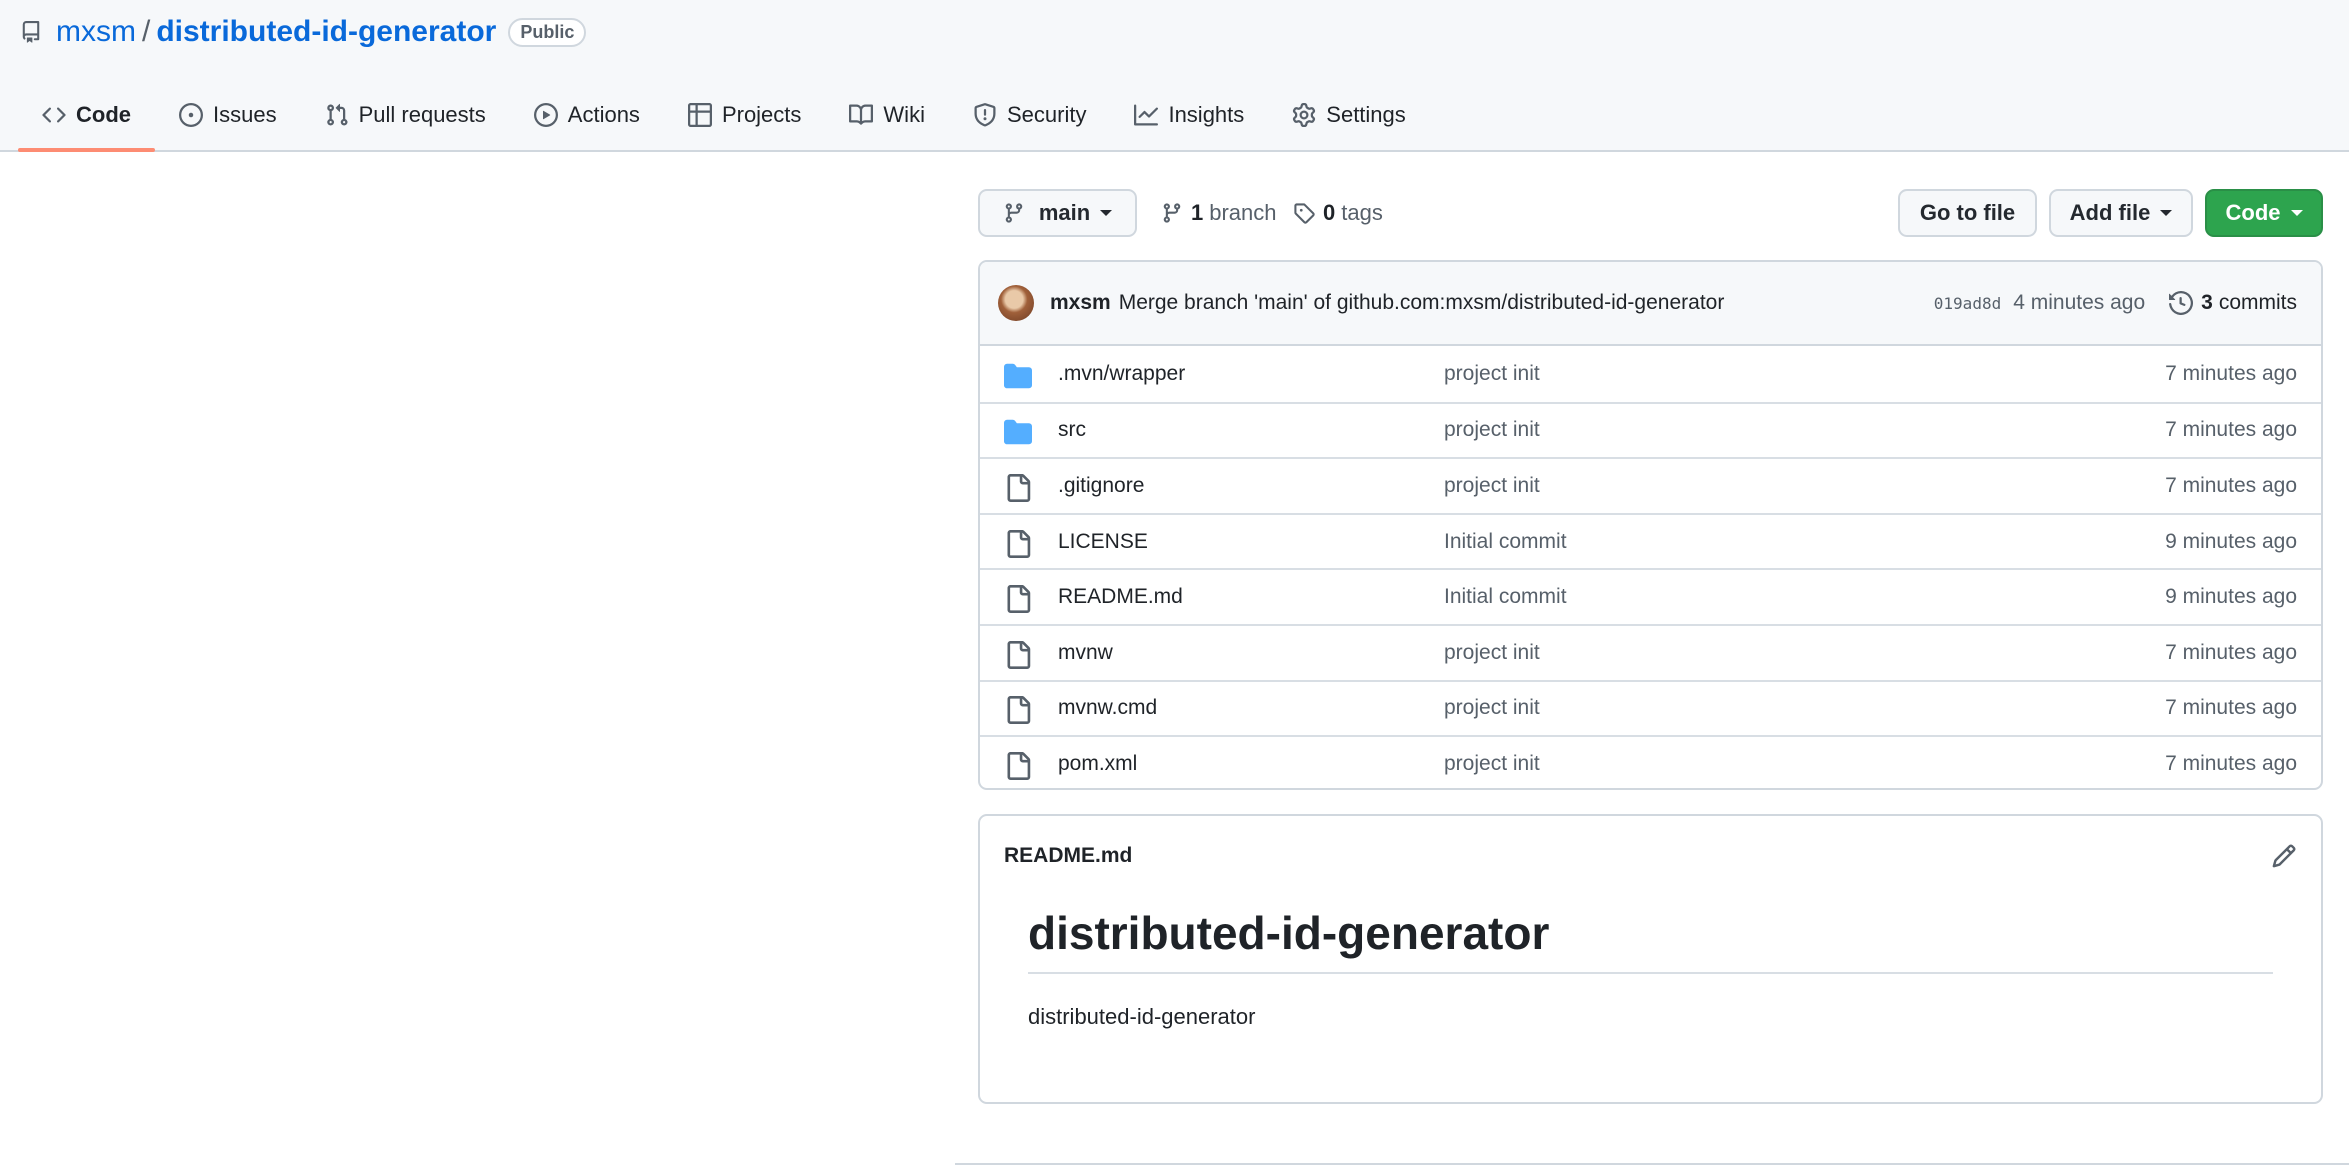 The width and height of the screenshot is (2349, 1165). I want to click on tab-label: Settings, so click(1366, 114).